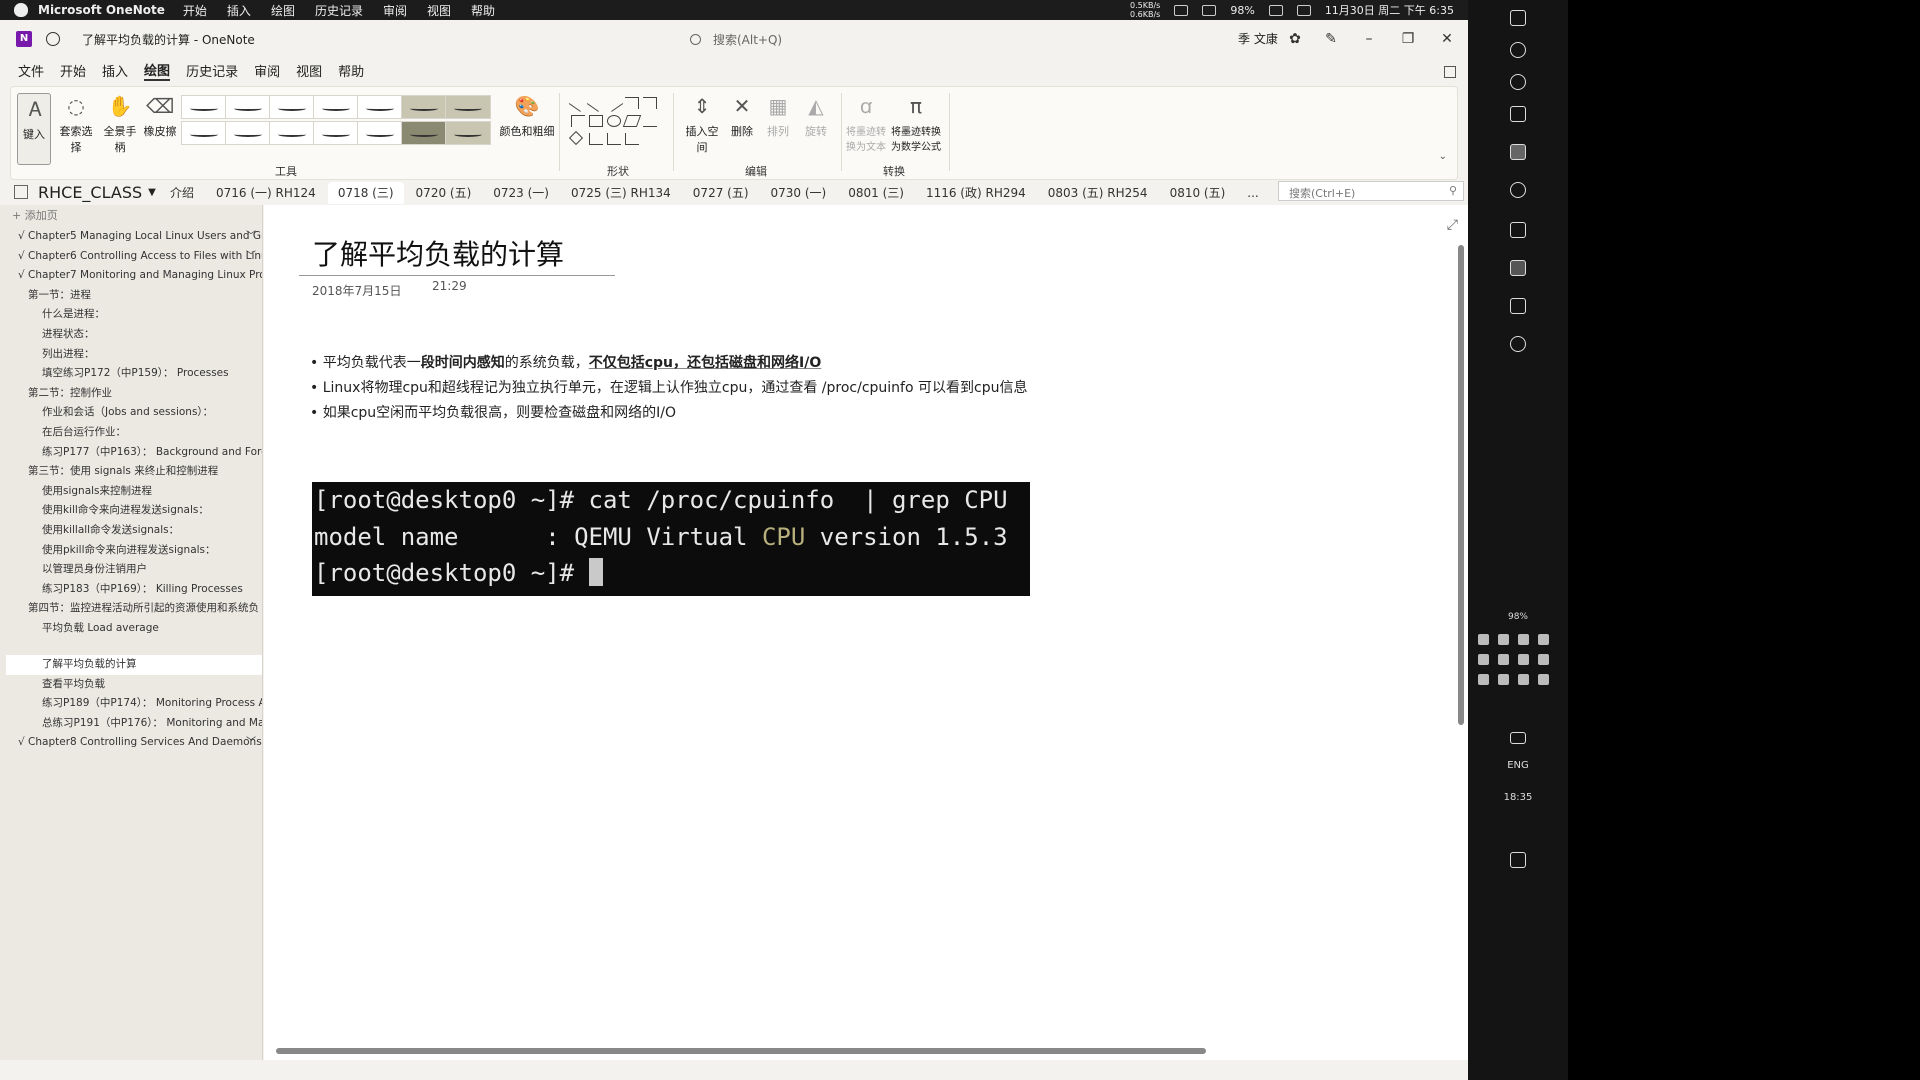 The width and height of the screenshot is (1920, 1080). What do you see at coordinates (131, 394) in the screenshot?
I see `page-item: 第二节：控制作业` at bounding box center [131, 394].